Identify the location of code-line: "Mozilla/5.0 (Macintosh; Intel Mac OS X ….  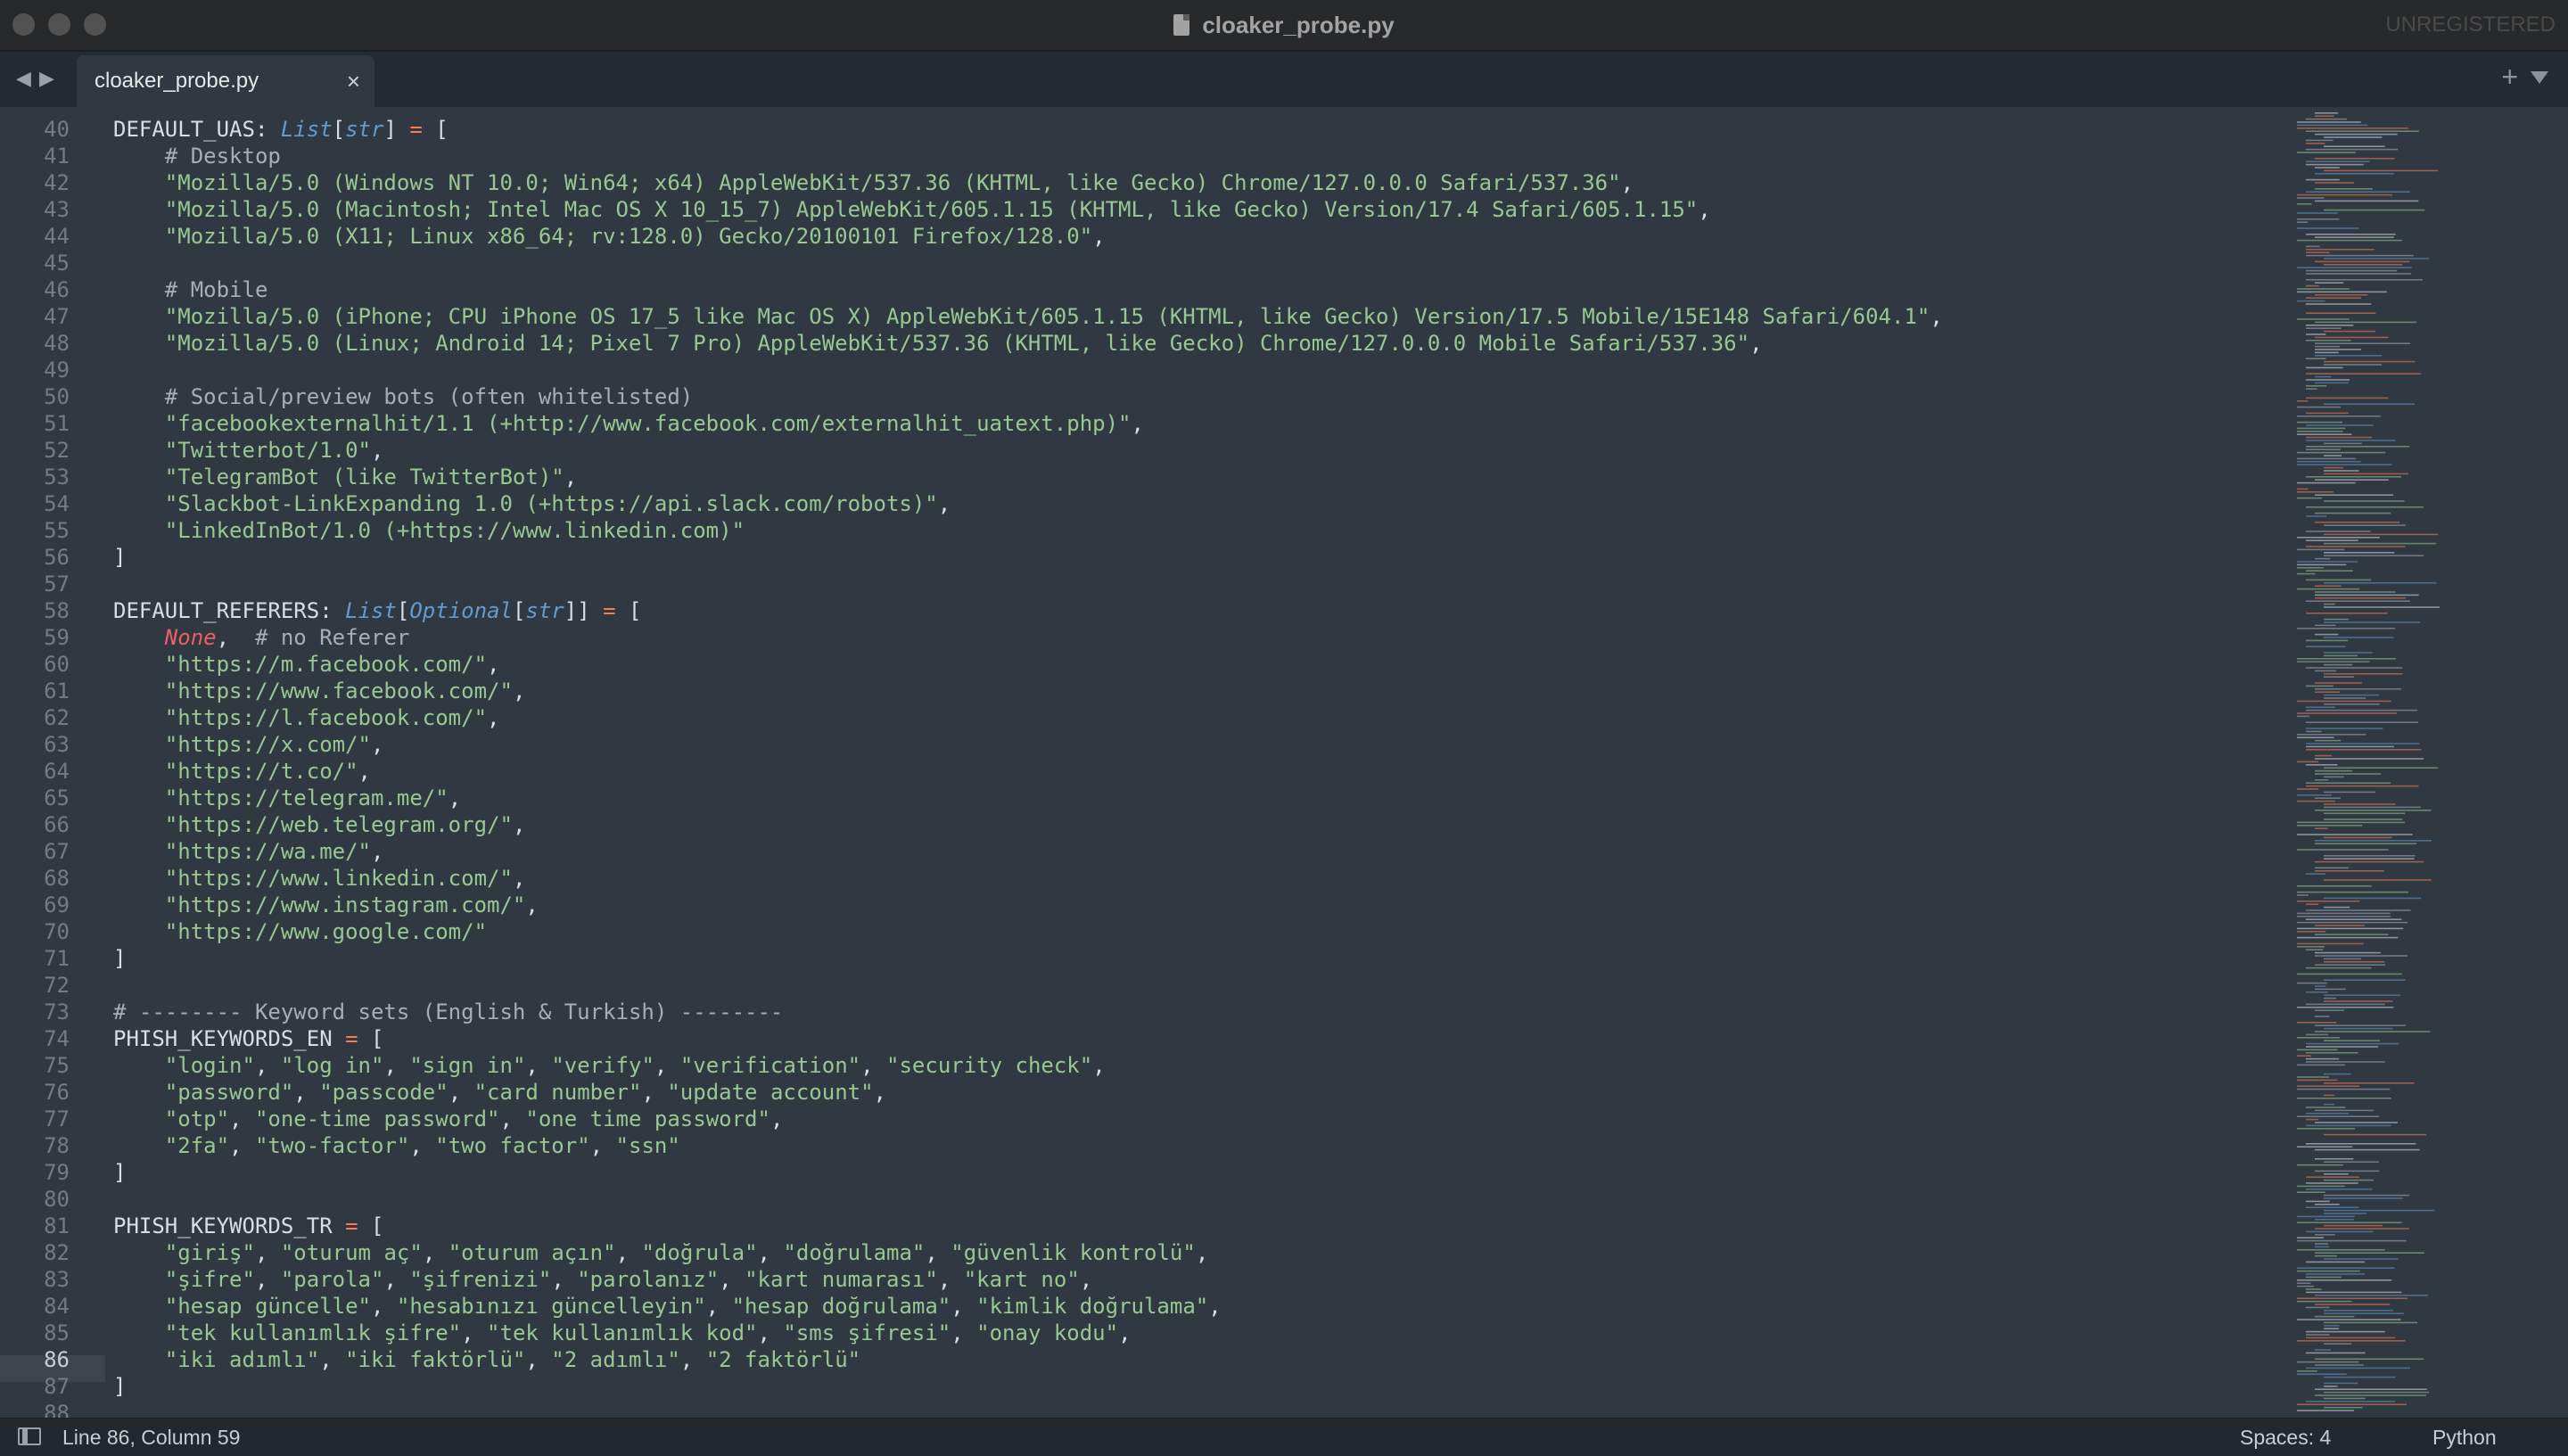
(912, 210).